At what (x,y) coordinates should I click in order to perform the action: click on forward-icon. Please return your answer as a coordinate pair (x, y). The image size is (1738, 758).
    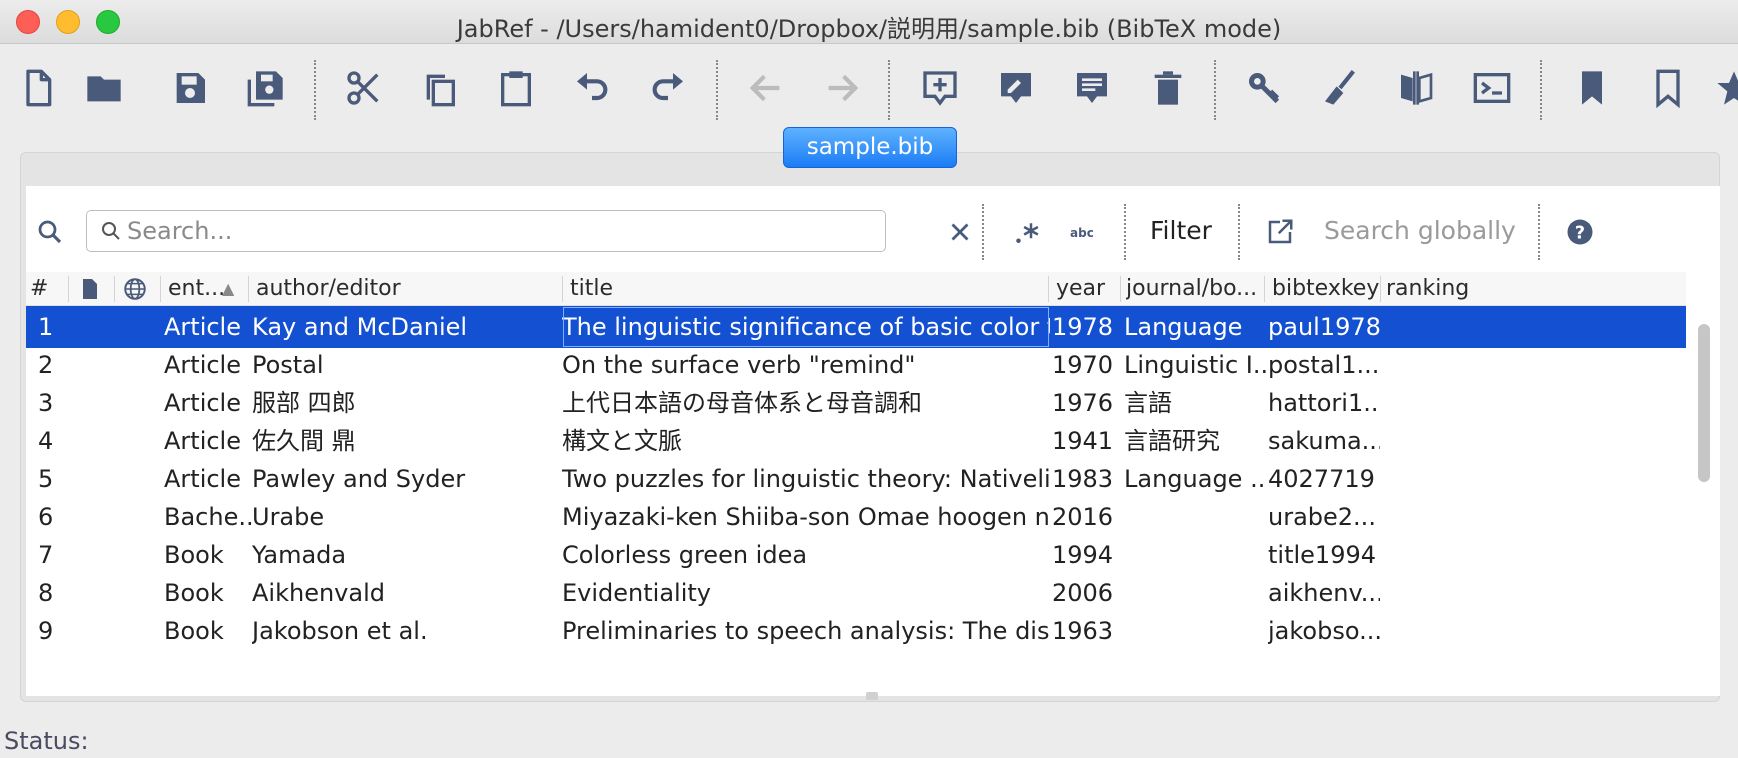
    Looking at the image, I should click on (842, 88).